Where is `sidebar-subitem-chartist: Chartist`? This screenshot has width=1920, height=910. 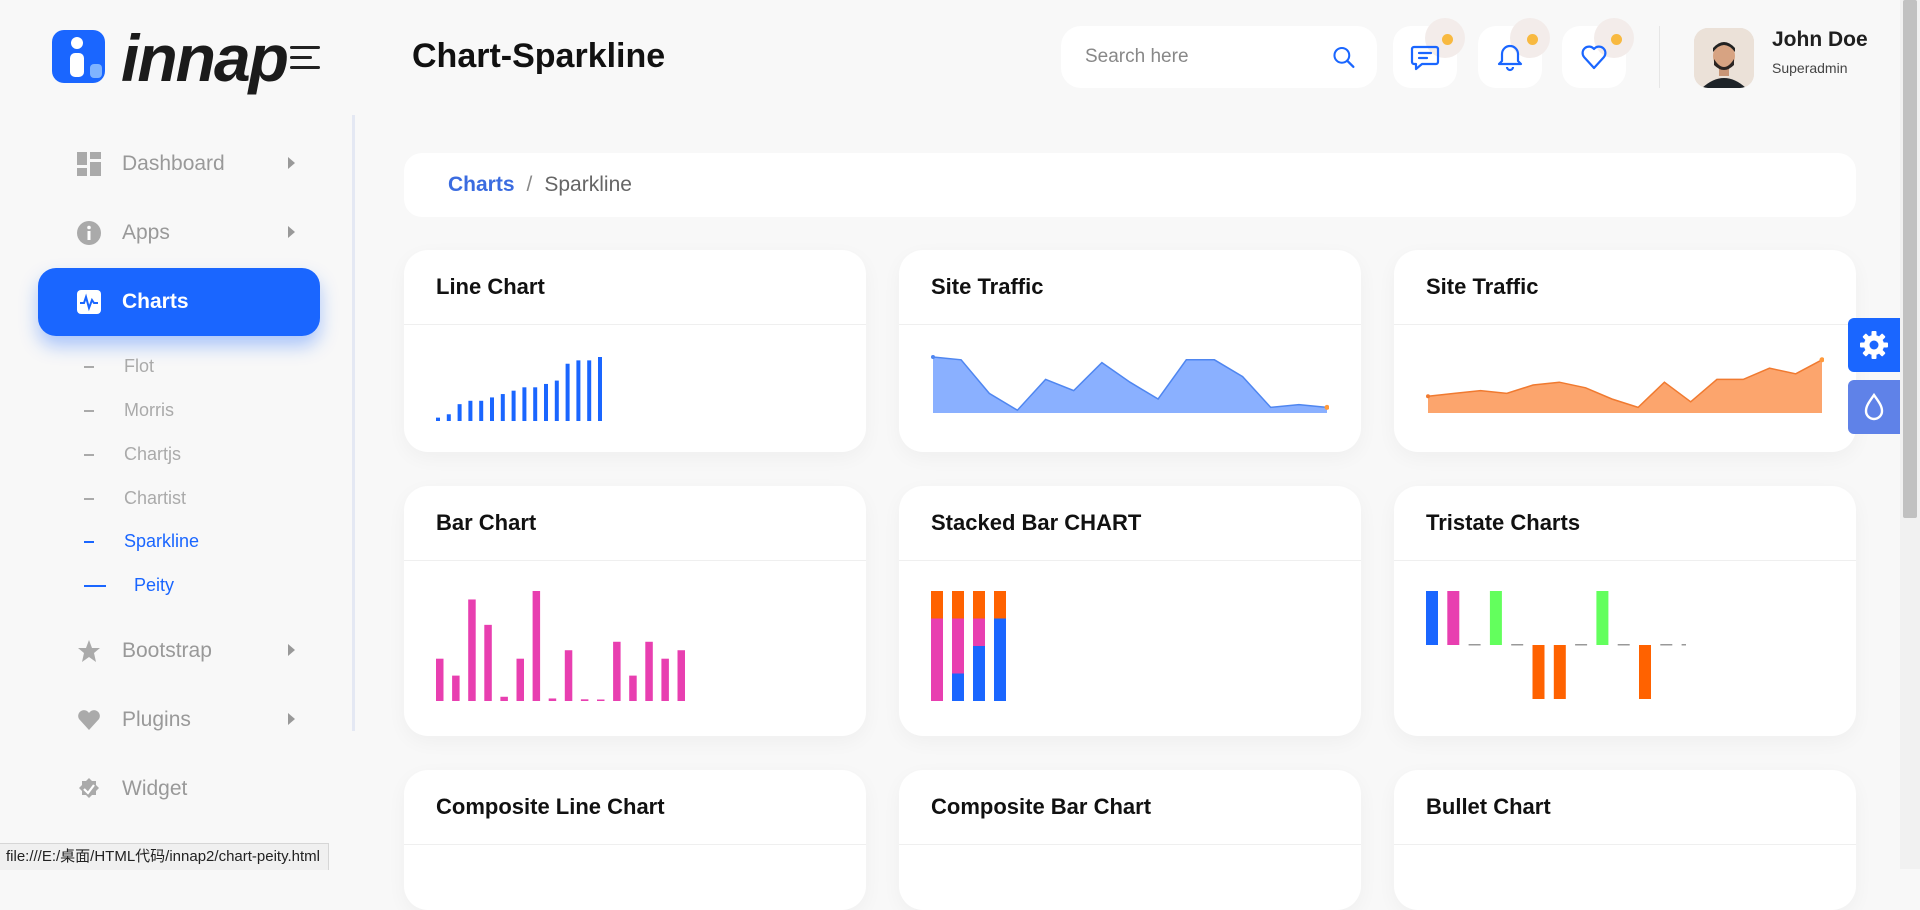 sidebar-subitem-chartist: Chartist is located at coordinates (135, 498).